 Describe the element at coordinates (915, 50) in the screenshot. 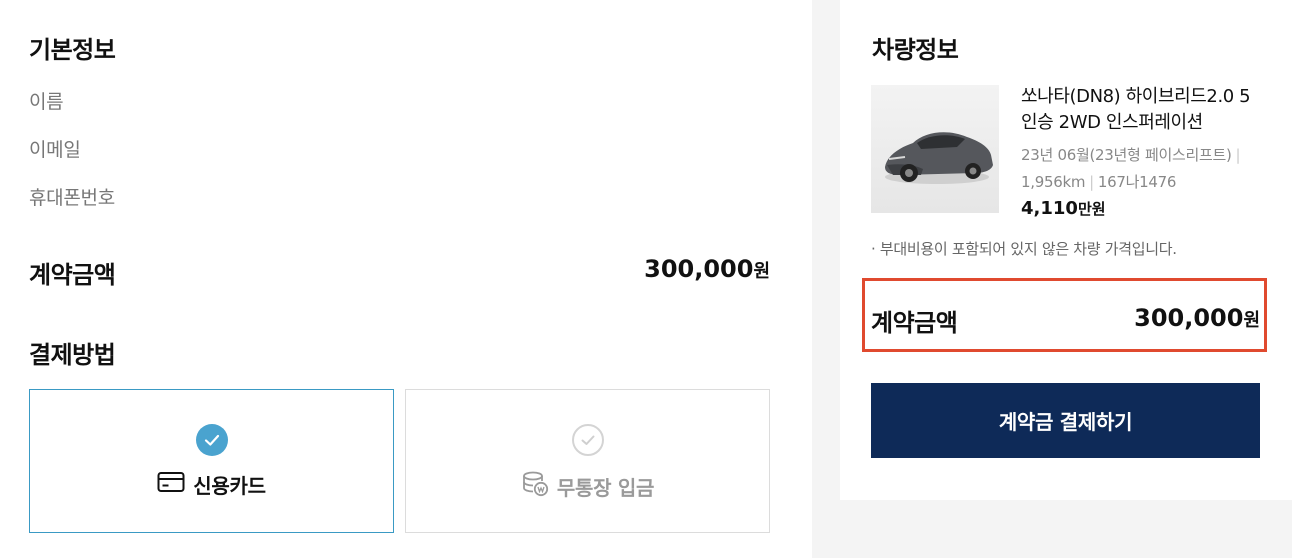

I see `vehicle-info-title: 차량정보` at that location.